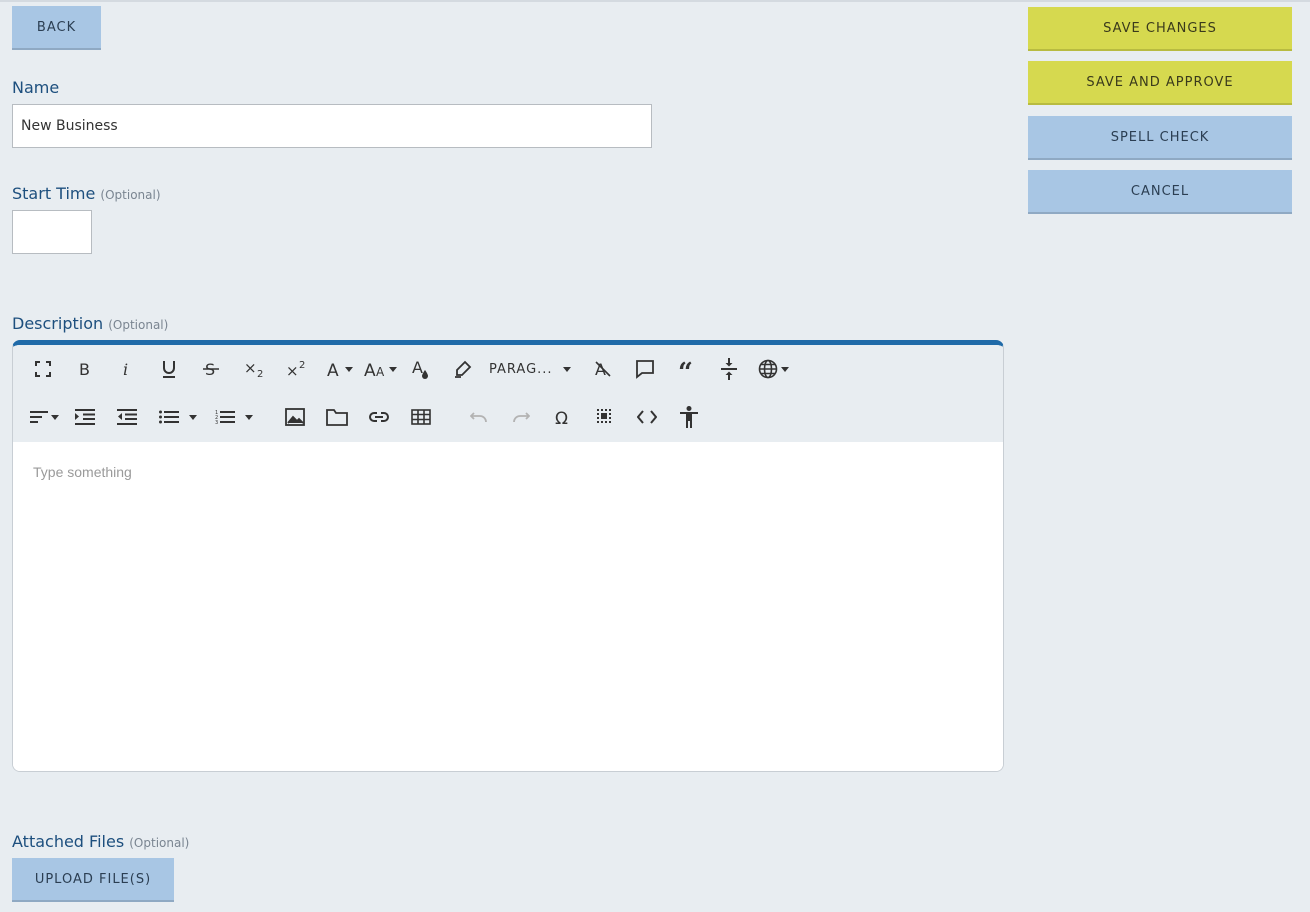 Image resolution: width=1310 pixels, height=912 pixels. Describe the element at coordinates (52, 232) in the screenshot. I see `start-time-input` at that location.